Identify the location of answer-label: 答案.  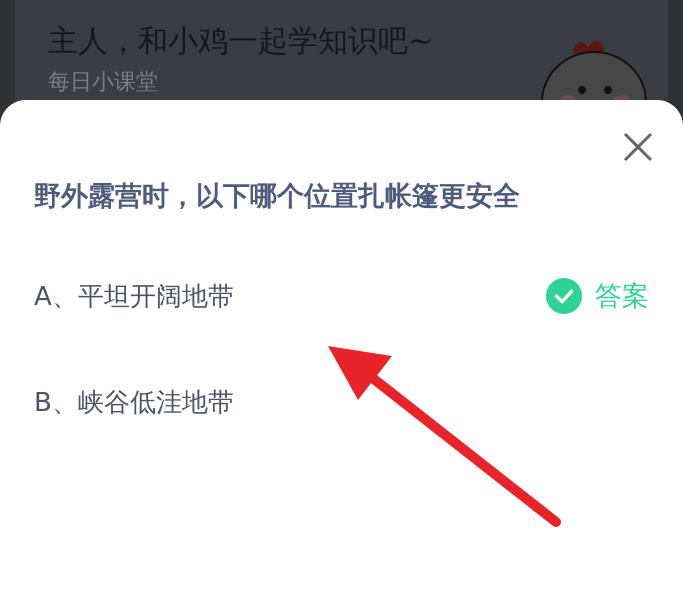
(622, 297).